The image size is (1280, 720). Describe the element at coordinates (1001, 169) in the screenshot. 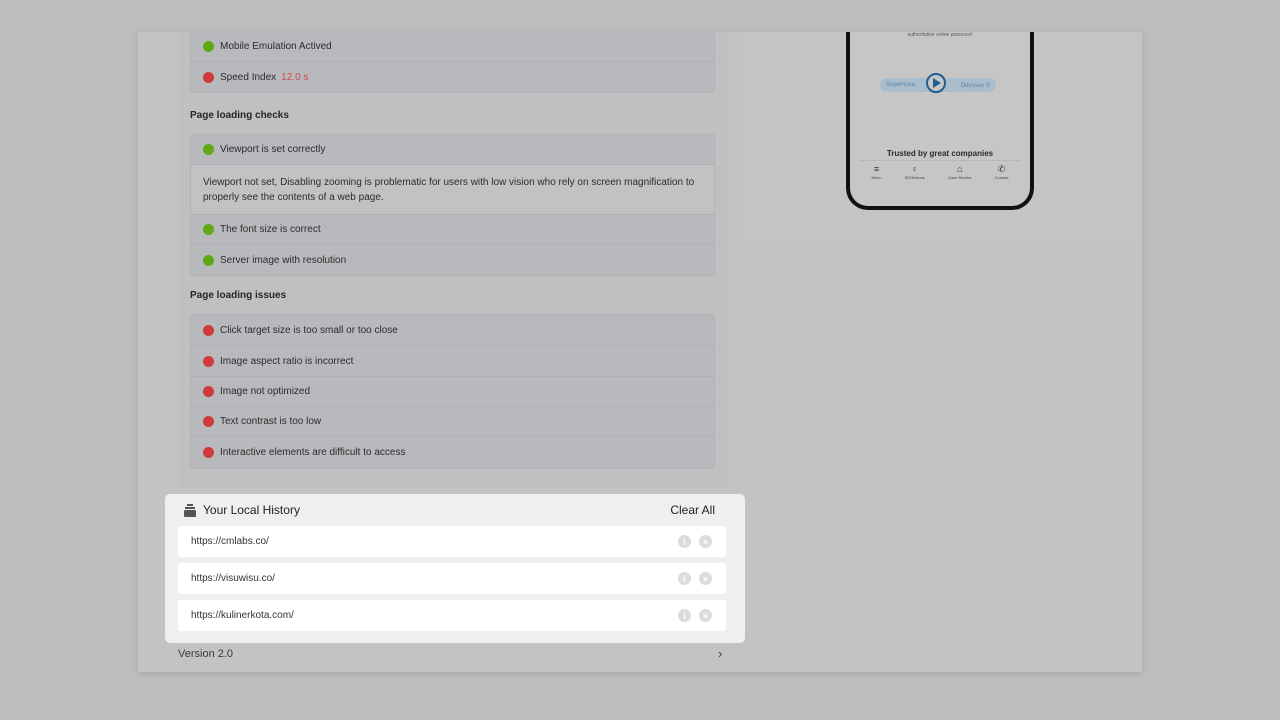

I see `chat-icon: ✆` at that location.